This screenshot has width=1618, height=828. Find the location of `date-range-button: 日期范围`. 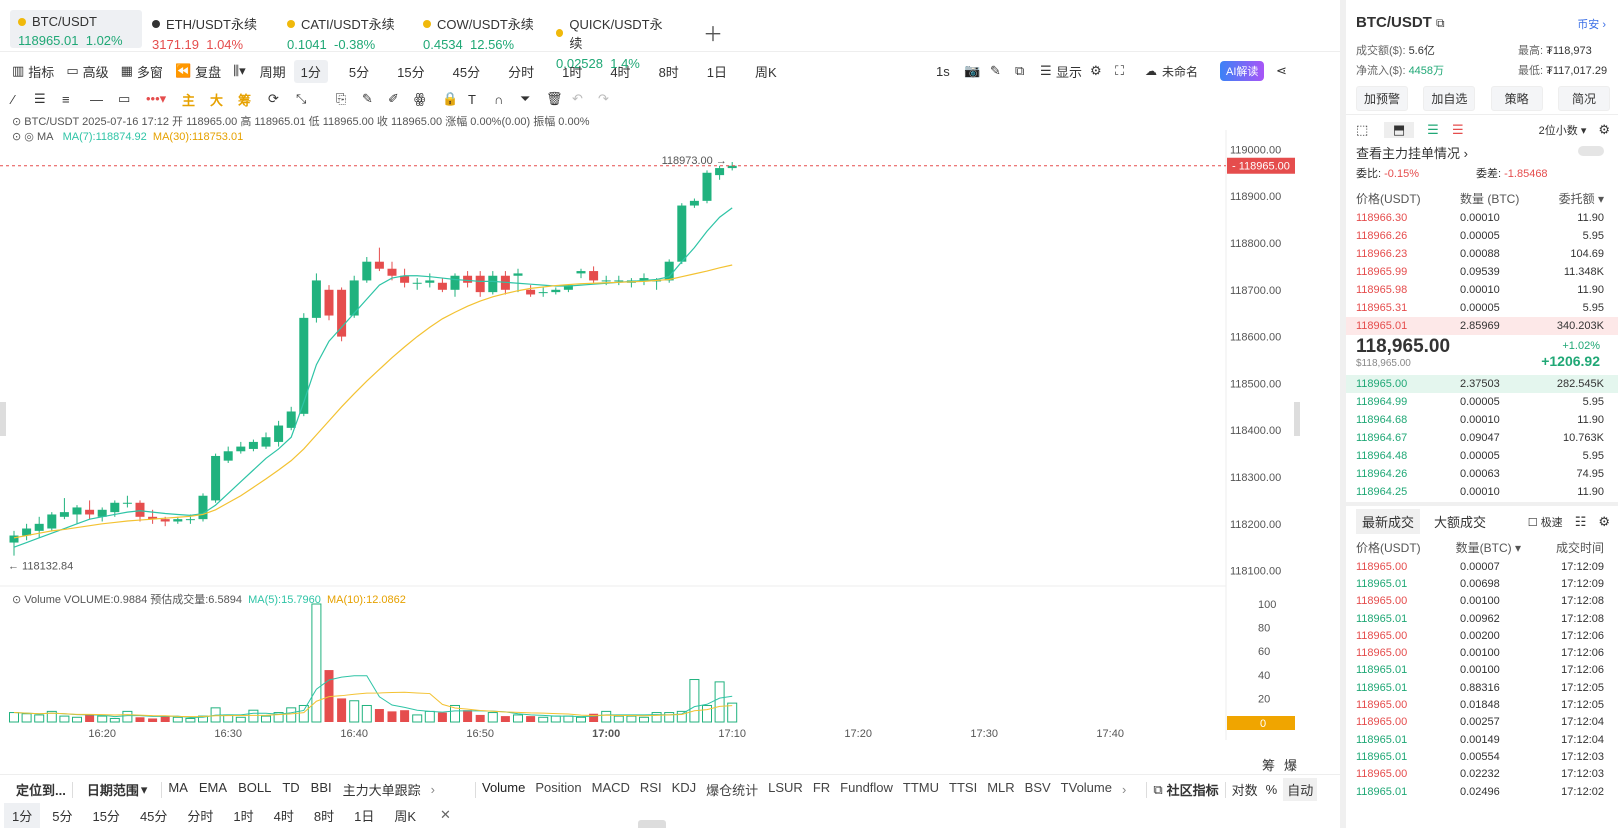

date-range-button: 日期范围 is located at coordinates (113, 789).